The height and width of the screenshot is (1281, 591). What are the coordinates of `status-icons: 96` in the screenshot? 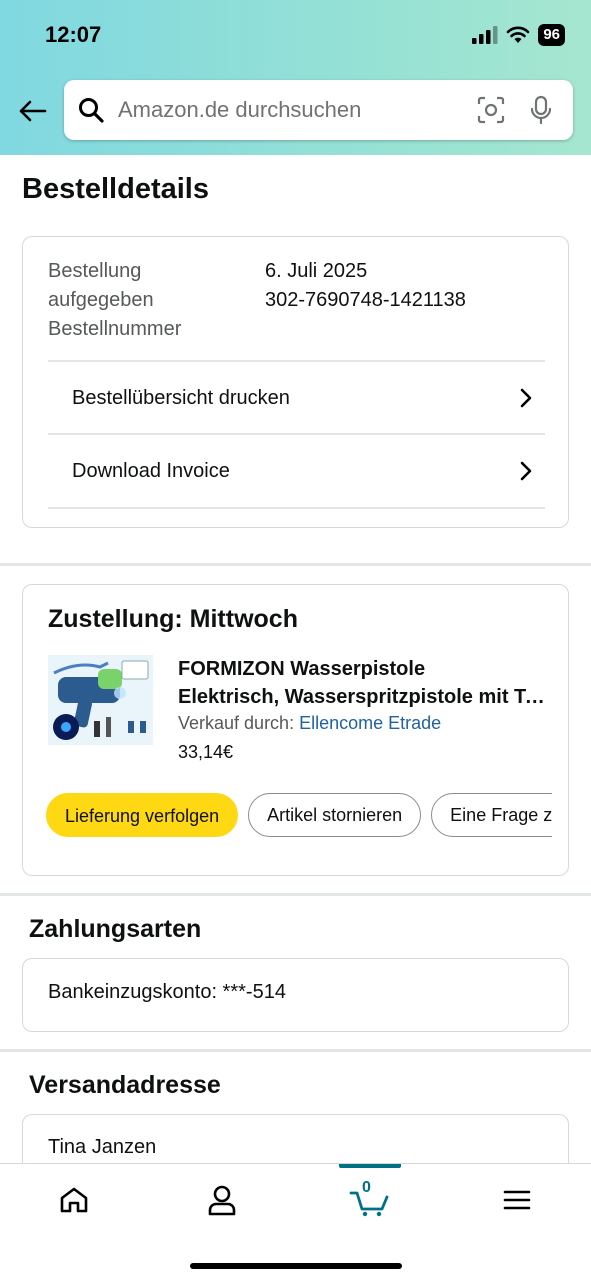 It's located at (518, 35).